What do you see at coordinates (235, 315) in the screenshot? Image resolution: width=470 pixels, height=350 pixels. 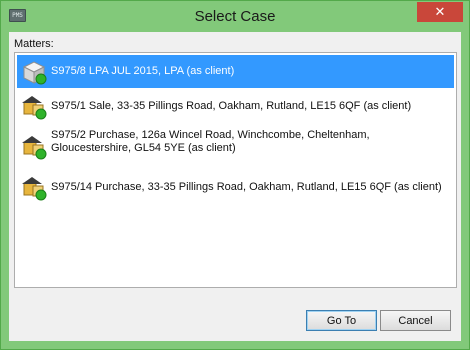 I see `button-bar: Go To Cancel` at bounding box center [235, 315].